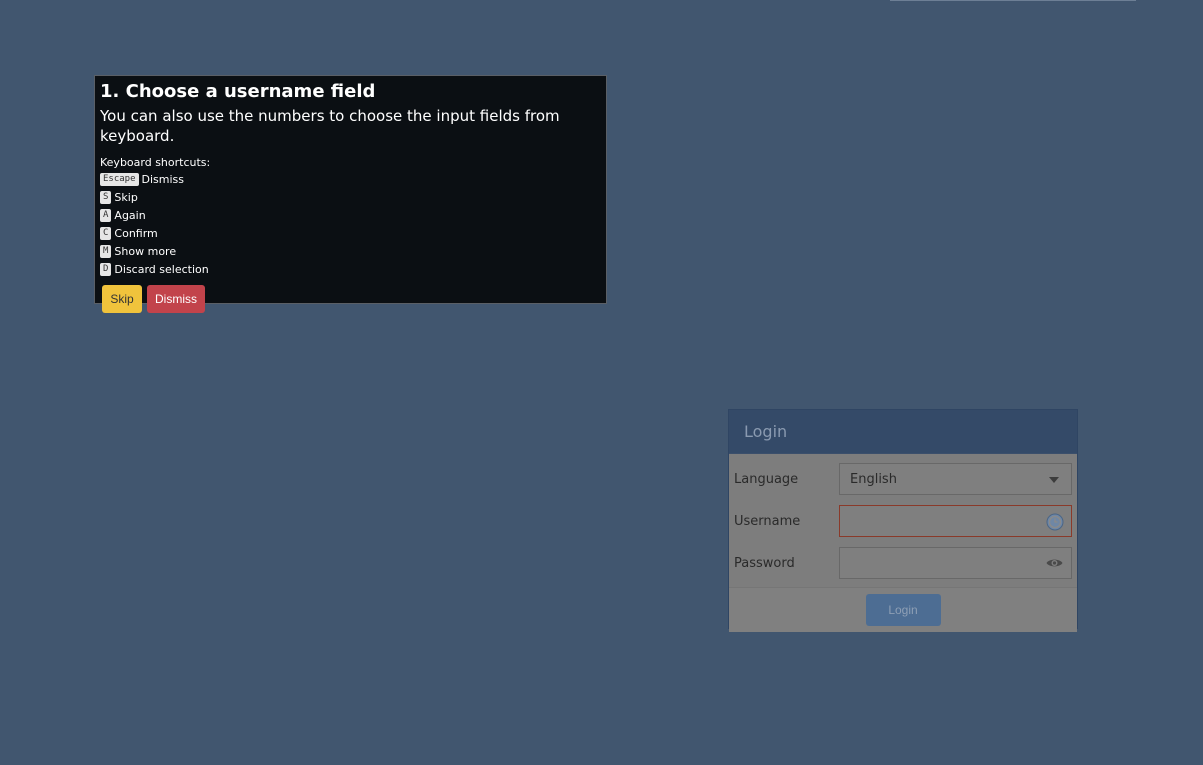 The image size is (1203, 765). Describe the element at coordinates (350, 251) in the screenshot. I see `shortcut-show-more: M Show more` at that location.